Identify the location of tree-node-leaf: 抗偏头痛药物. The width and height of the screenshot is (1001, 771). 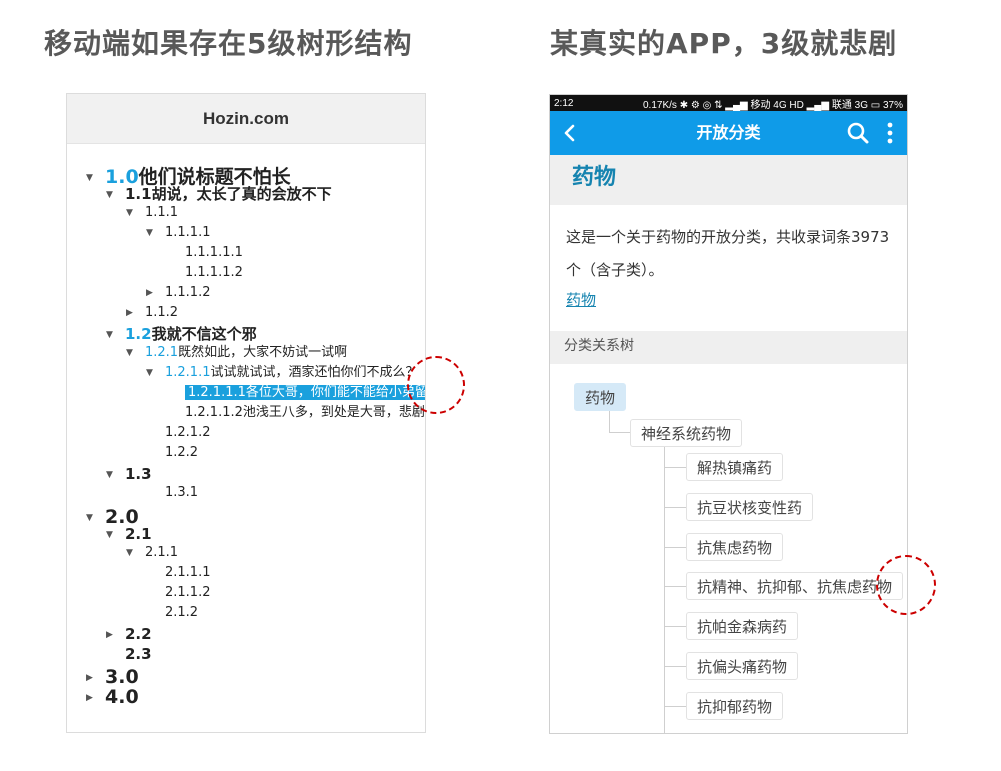
(742, 666).